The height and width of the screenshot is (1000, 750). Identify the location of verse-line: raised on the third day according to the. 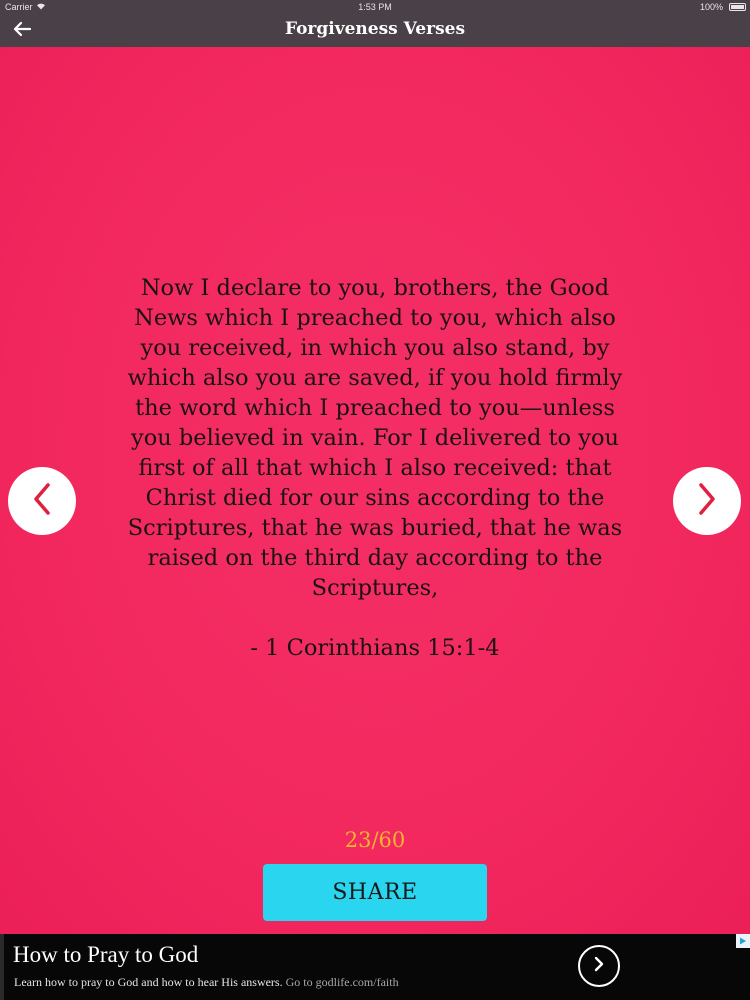
(375, 558).